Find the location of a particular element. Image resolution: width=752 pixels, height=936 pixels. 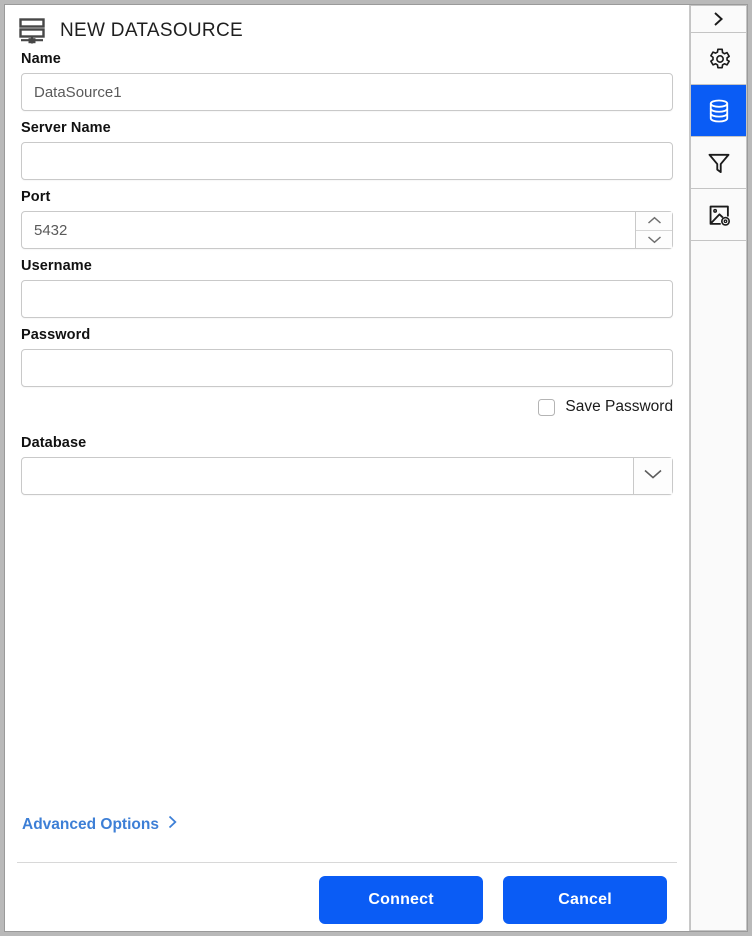

port-input-shell is located at coordinates (347, 230).